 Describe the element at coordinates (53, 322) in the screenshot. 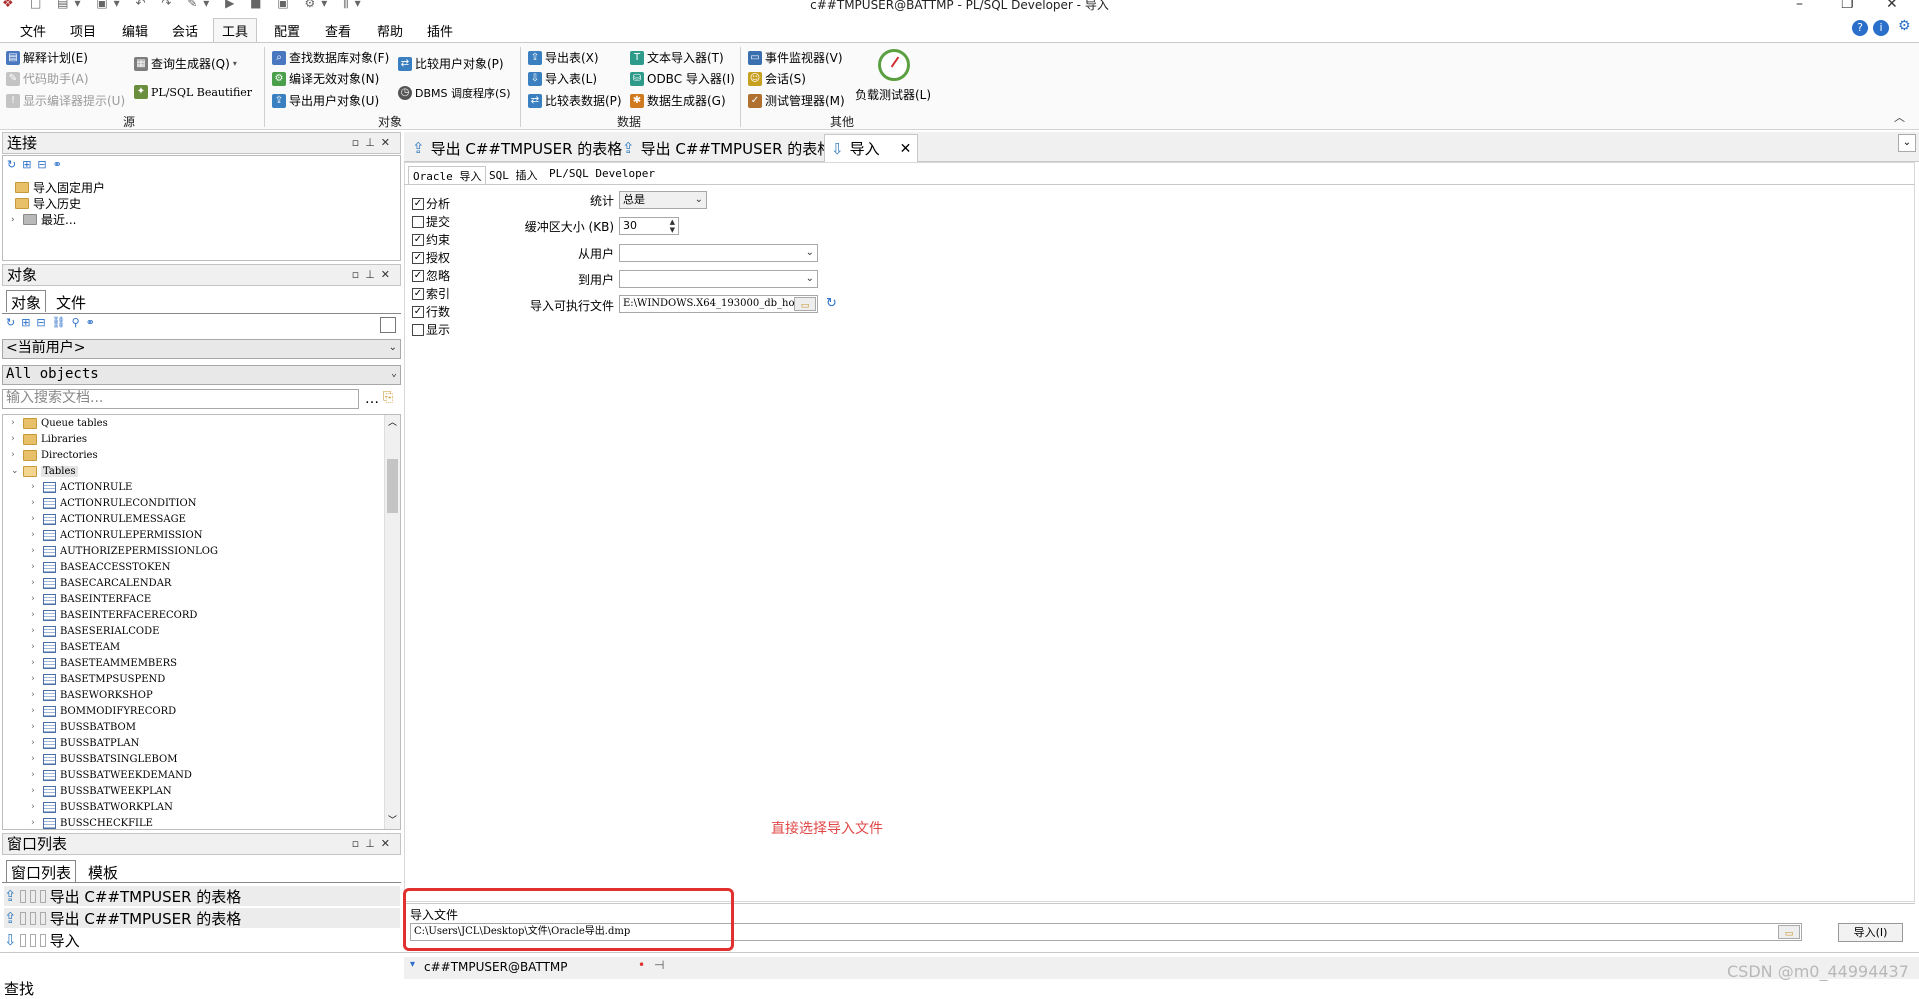

I see `objects-toolbar: ↻⊞⊟⛓⚲⚭` at that location.